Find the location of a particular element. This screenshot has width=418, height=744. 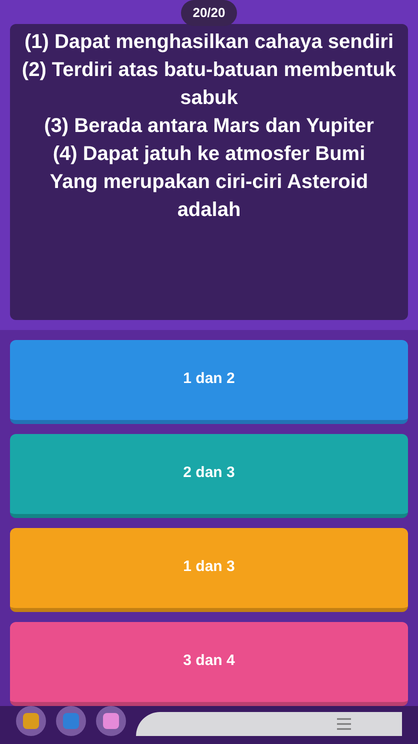

question-text: (1) Dapat menghasilkan cahaya sendiri is located at coordinates (209, 42).